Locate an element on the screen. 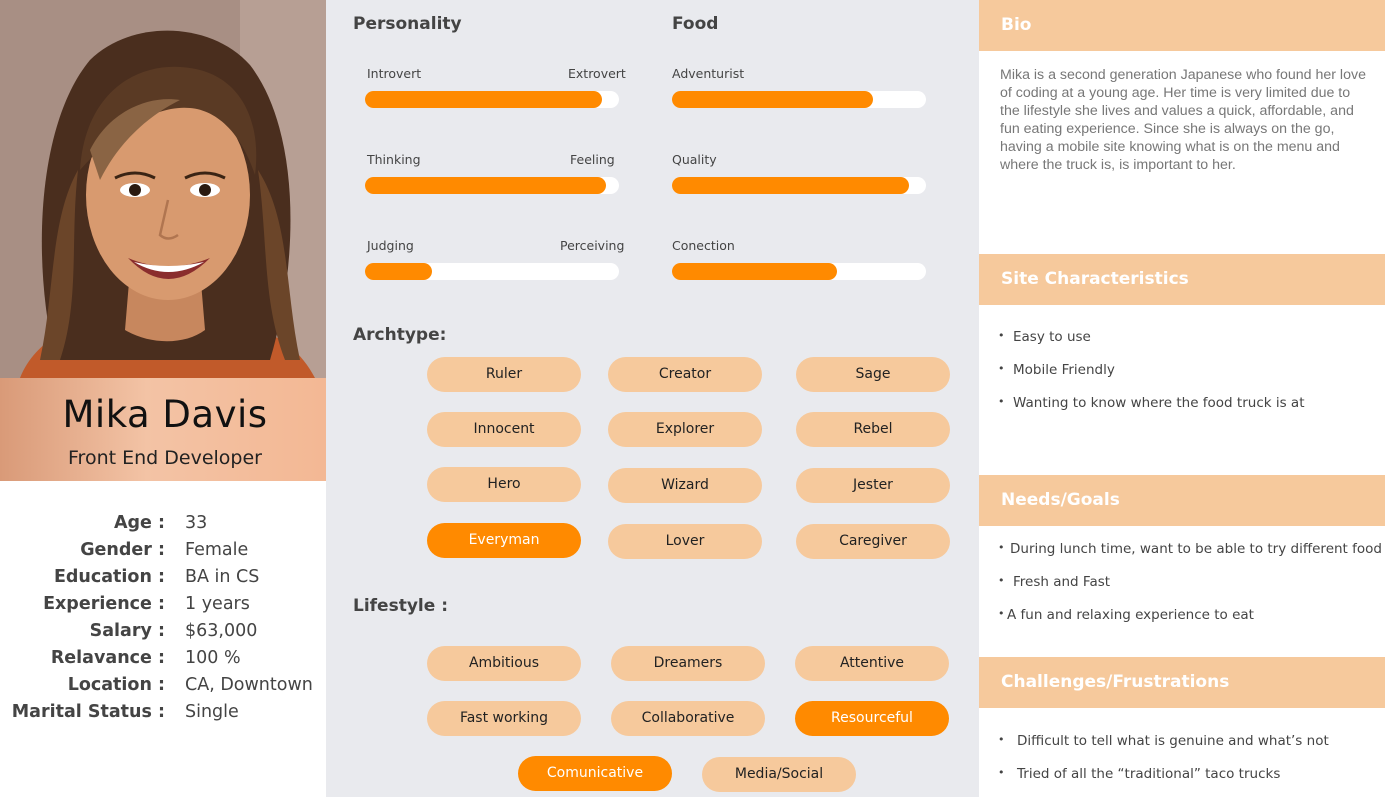 This screenshot has width=1385, height=801. lifestyle-chip-resourceful: Resourceful is located at coordinates (872, 718).